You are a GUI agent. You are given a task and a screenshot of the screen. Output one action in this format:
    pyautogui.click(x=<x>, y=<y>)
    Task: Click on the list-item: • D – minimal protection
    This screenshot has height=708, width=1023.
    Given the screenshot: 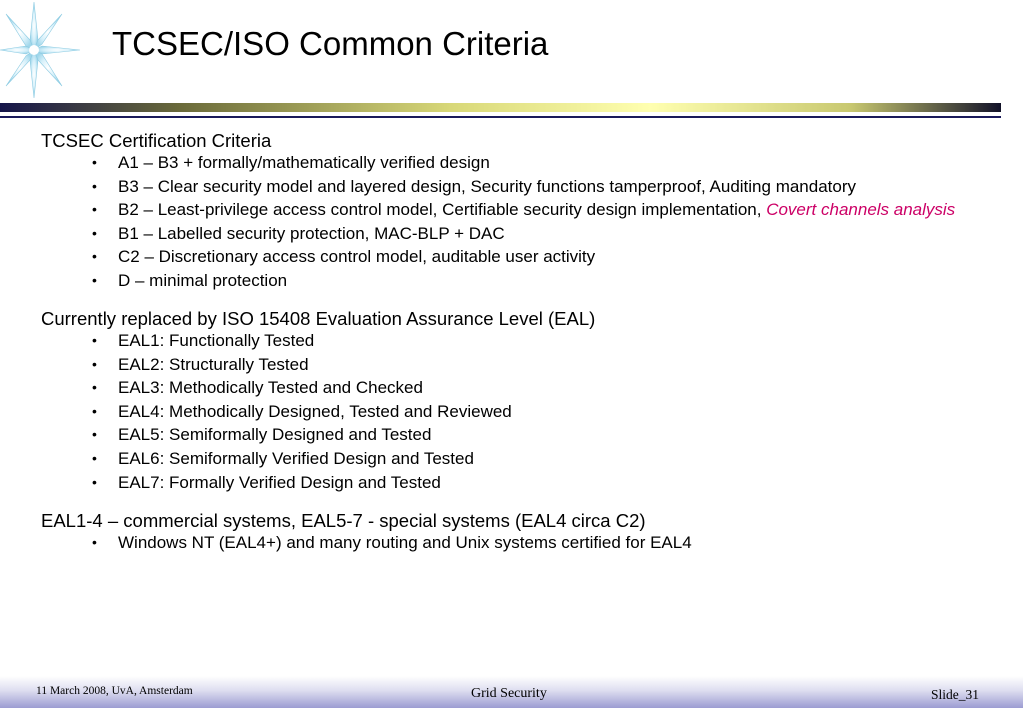 What is the action you would take?
    pyautogui.click(x=190, y=280)
    